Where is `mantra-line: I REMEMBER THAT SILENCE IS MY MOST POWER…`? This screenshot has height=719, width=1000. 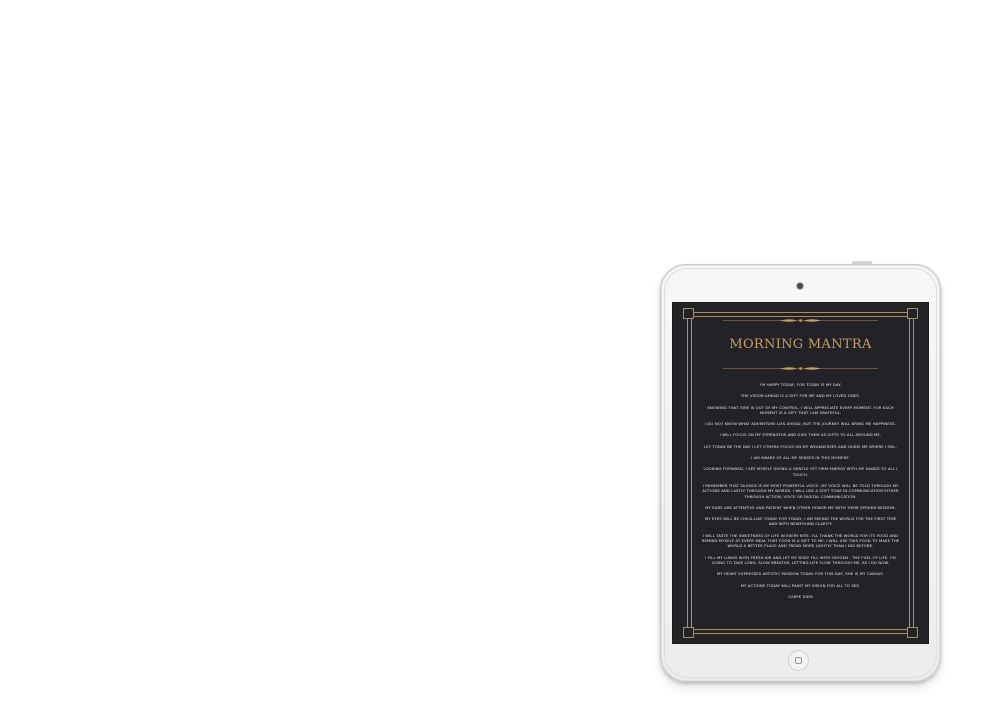 mantra-line: I REMEMBER THAT SILENCE IS MY MOST POWER… is located at coordinates (800, 490).